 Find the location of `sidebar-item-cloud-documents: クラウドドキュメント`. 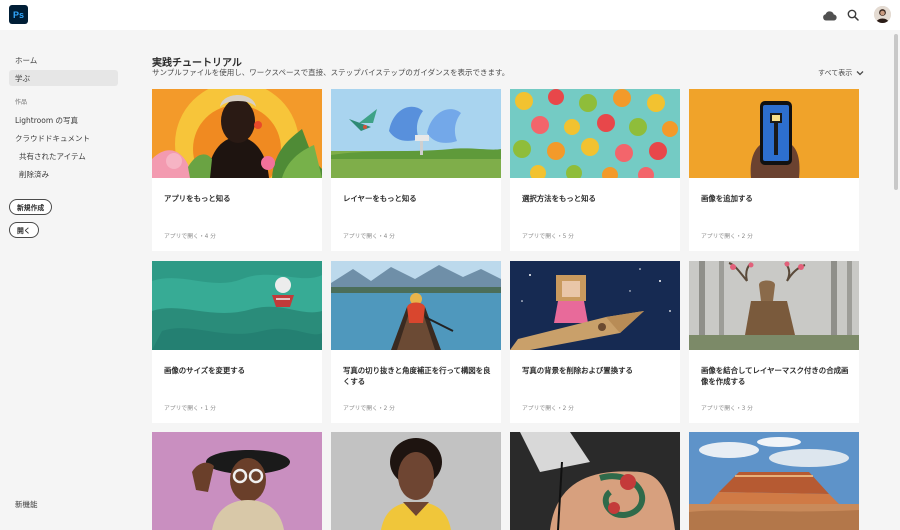

sidebar-item-cloud-documents: クラウドドキュメント is located at coordinates (63, 138).